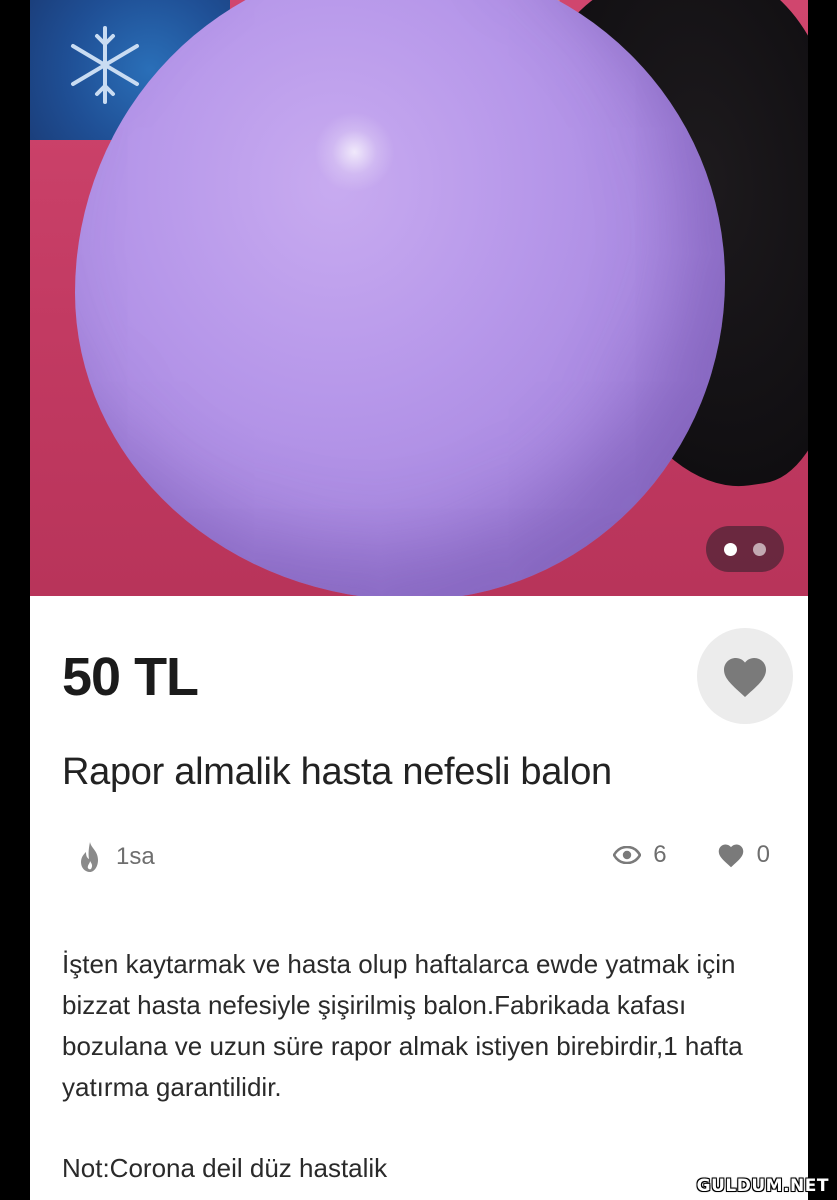 The height and width of the screenshot is (1200, 837). I want to click on time-ago: 1sa, so click(135, 856).